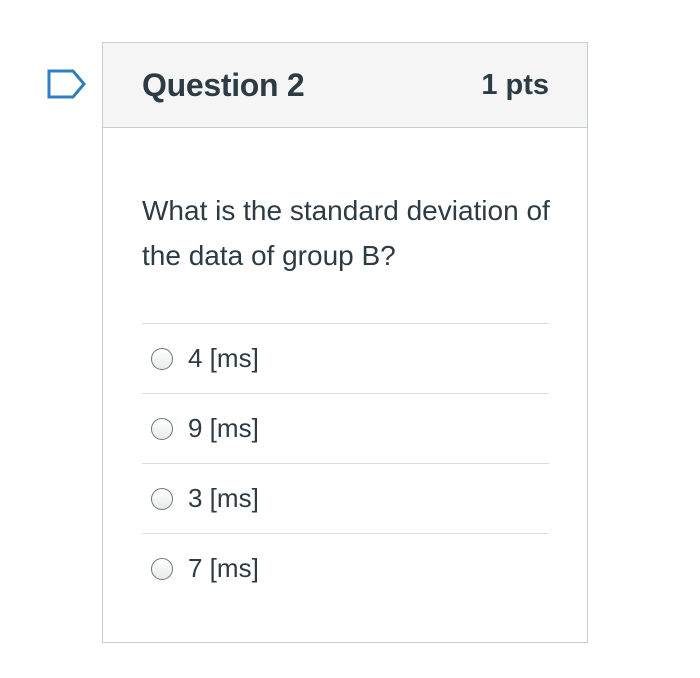  I want to click on answer-label: 4 [ms], so click(223, 358).